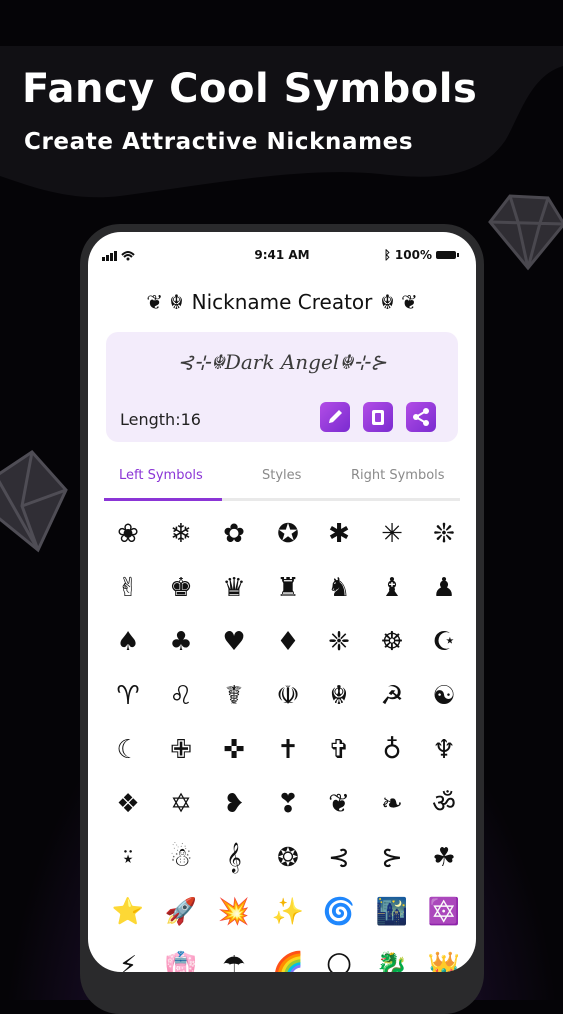 Image resolution: width=563 pixels, height=1014 pixels. I want to click on symbol-cell: ♆, so click(444, 750).